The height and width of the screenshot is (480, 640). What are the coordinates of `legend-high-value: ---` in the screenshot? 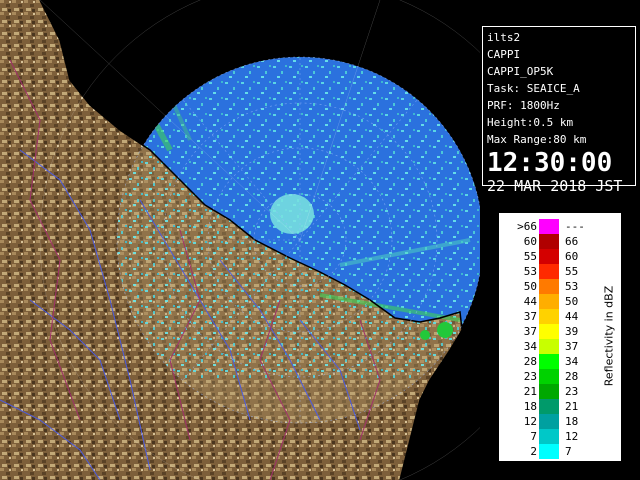 It's located at (575, 226).